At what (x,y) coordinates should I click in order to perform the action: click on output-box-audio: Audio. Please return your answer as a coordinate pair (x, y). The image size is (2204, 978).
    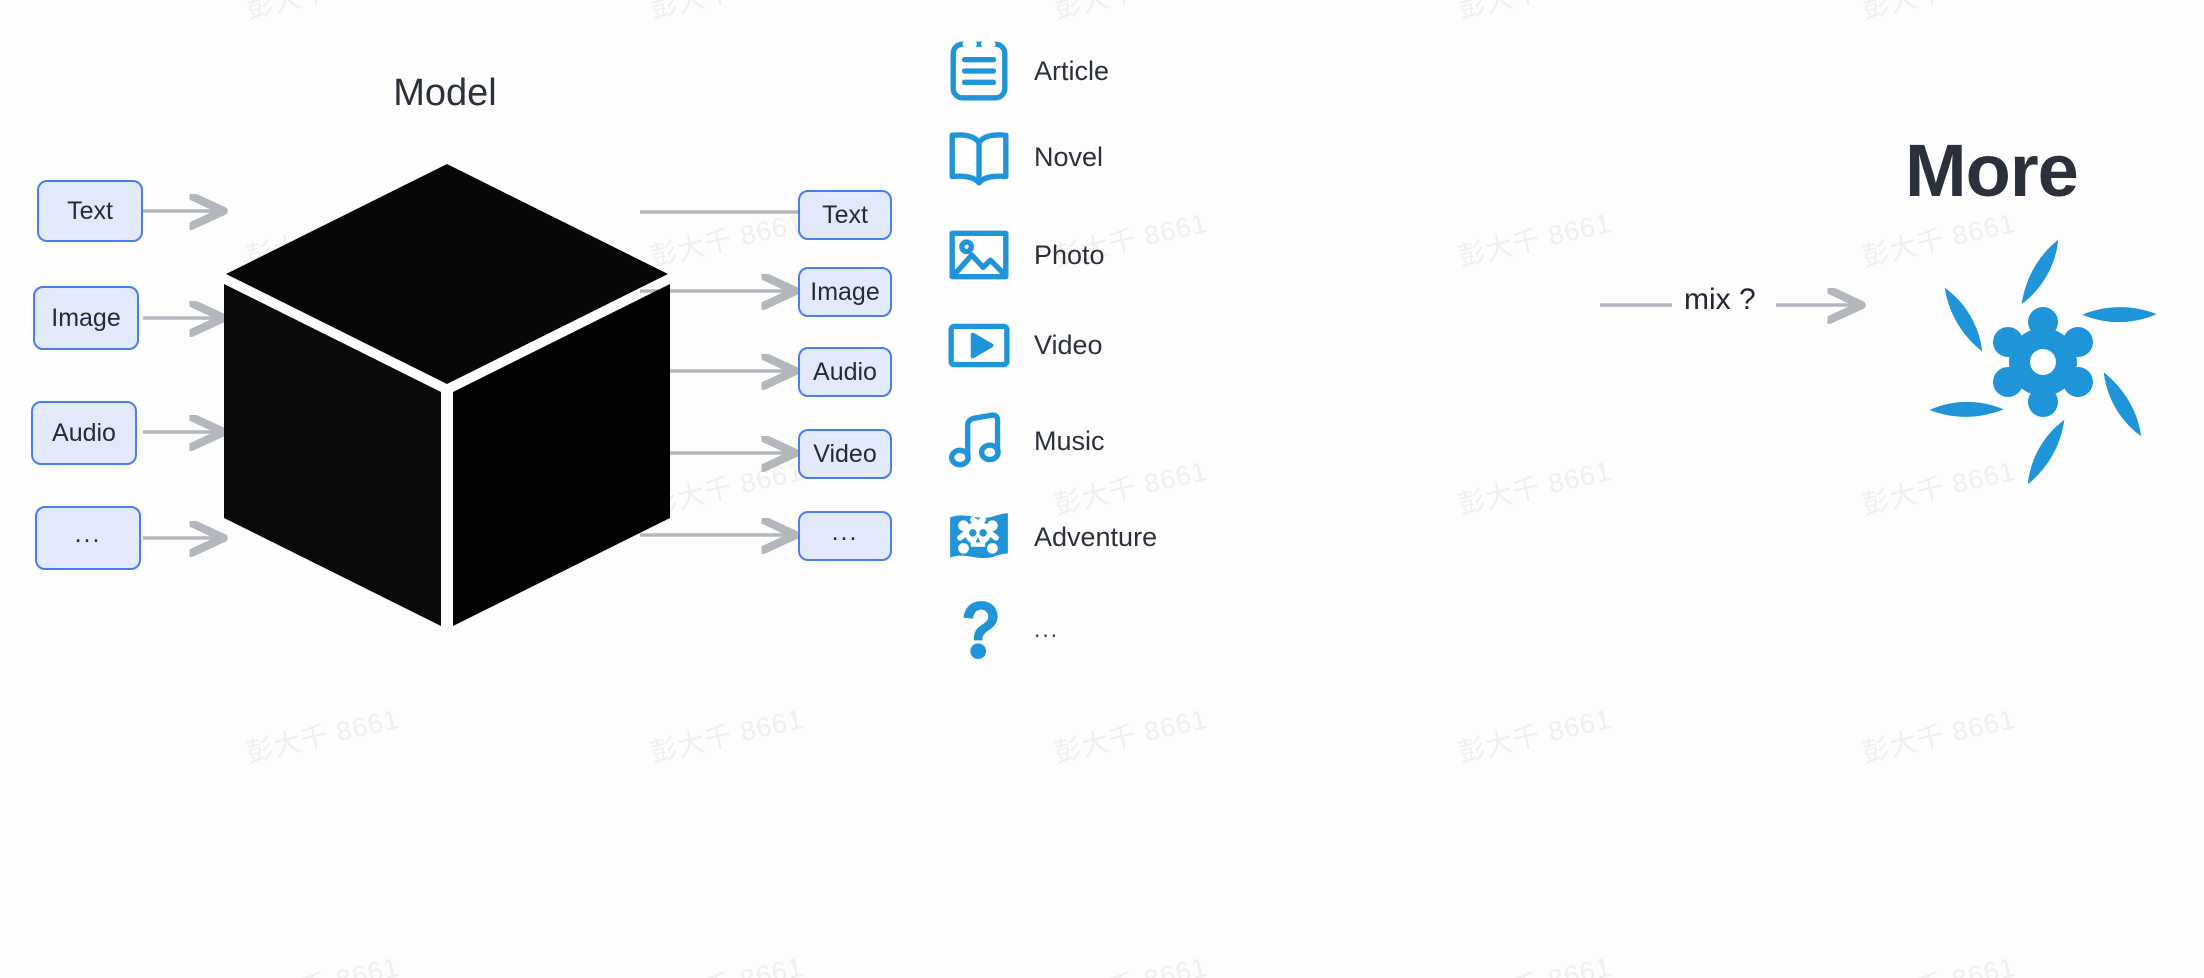
    Looking at the image, I should click on (845, 372).